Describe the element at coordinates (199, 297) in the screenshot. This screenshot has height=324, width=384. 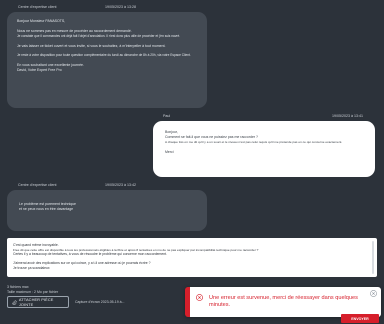
I see `error-icon` at that location.